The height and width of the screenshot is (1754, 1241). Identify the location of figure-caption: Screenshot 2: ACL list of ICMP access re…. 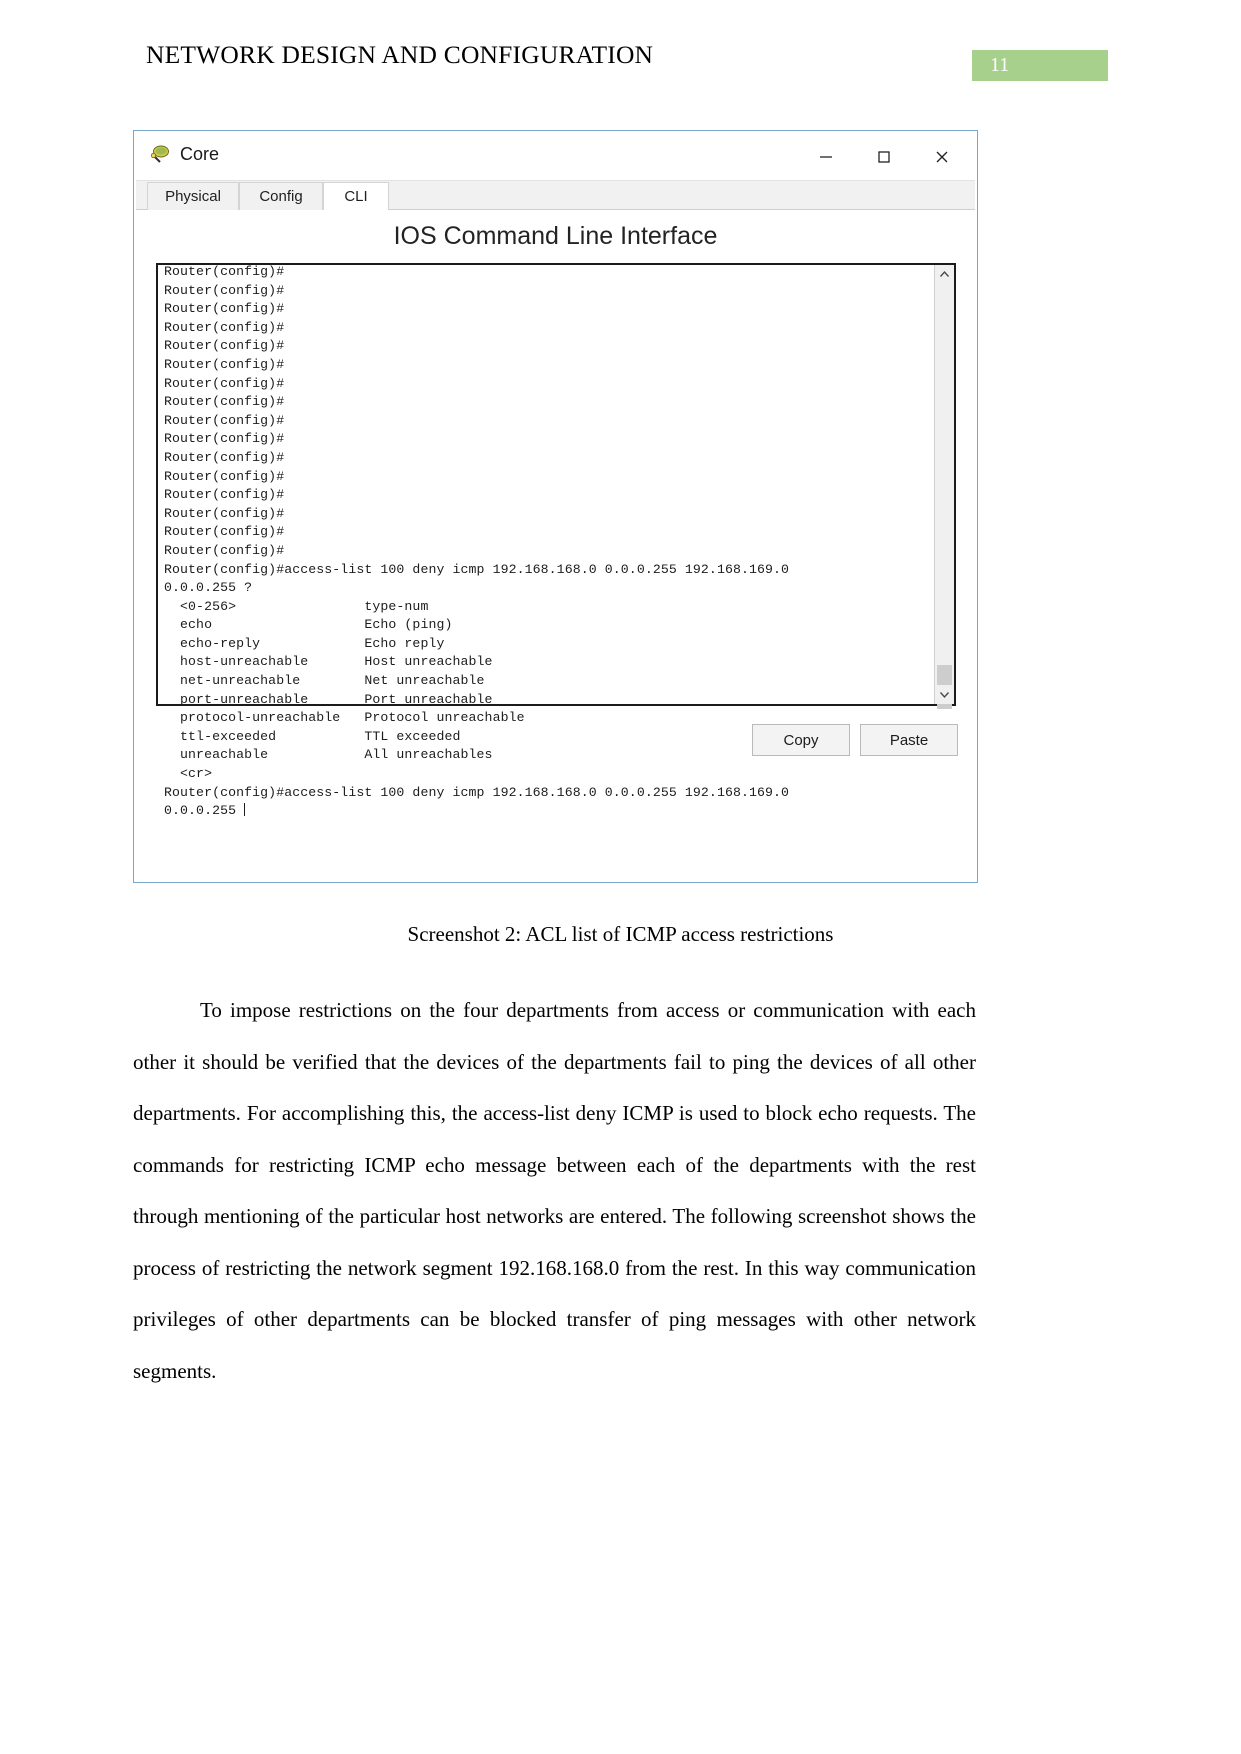
(620, 934).